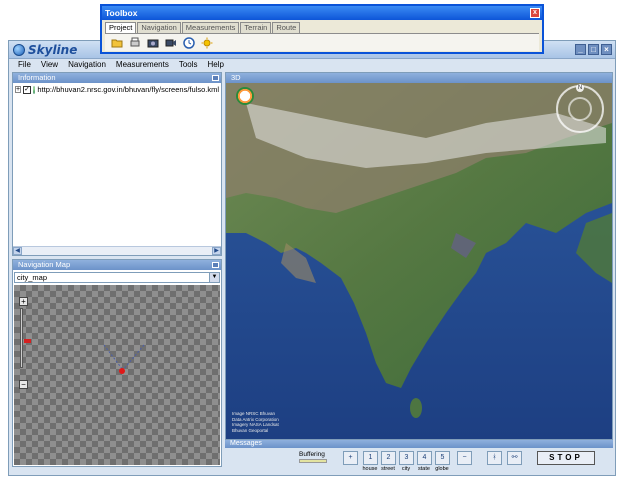 This screenshot has width=624, height=480. What do you see at coordinates (254, 413) in the screenshot?
I see `credit-line: Image NRSC Bhuvan` at bounding box center [254, 413].